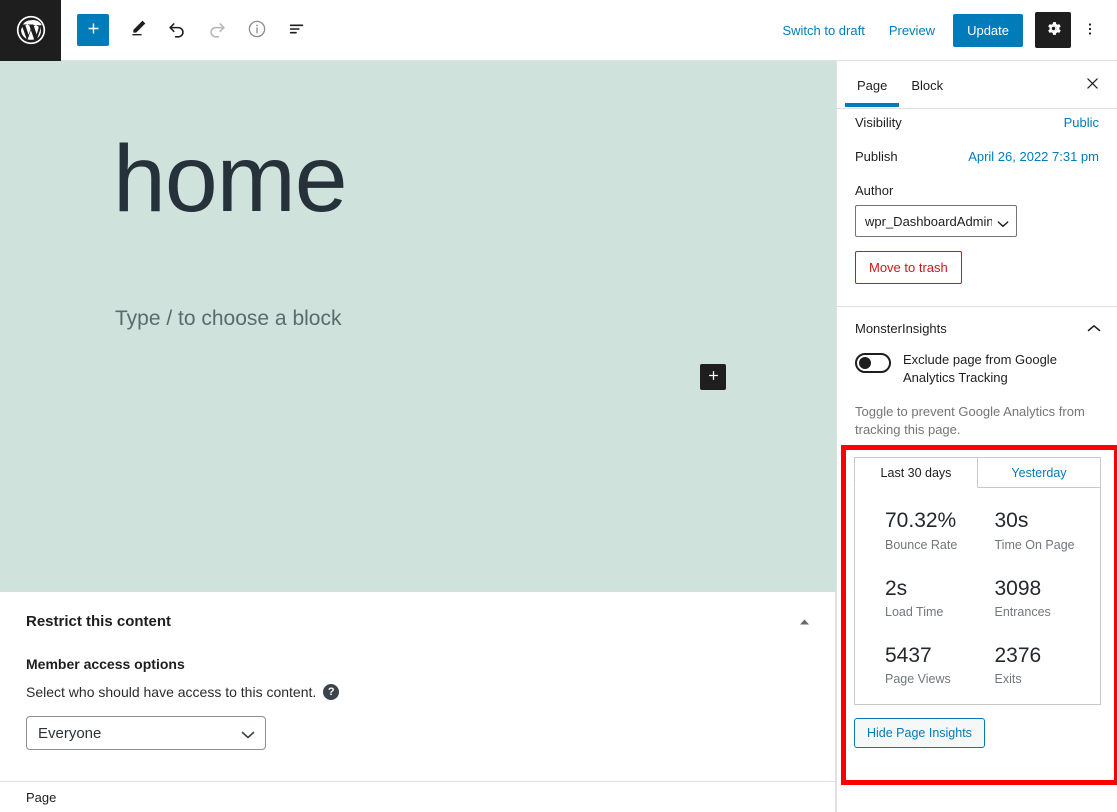 The image size is (1117, 812). I want to click on list-view-icon, so click(297, 30).